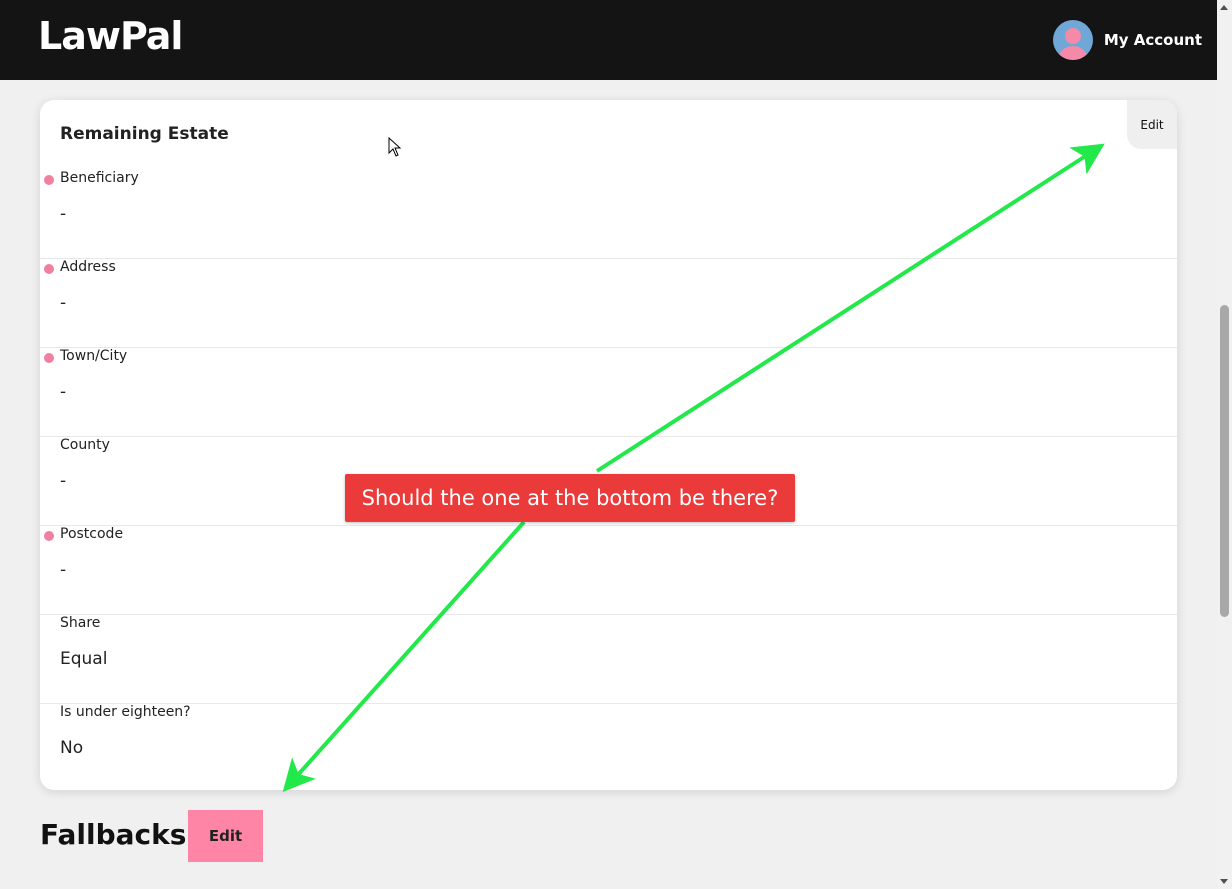 Image resolution: width=1232 pixels, height=889 pixels. Describe the element at coordinates (113, 834) in the screenshot. I see `fallbacks-heading: Fallbacks` at that location.